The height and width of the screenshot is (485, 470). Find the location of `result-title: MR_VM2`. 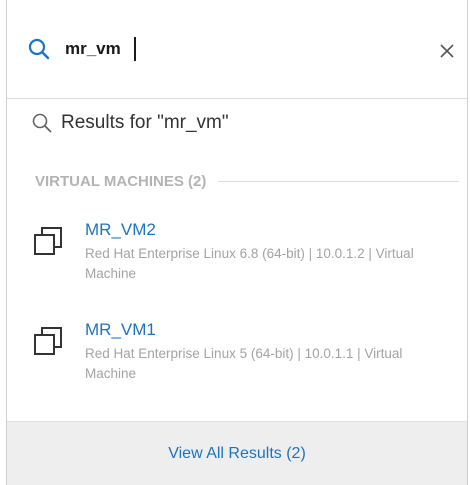

result-title: MR_VM2 is located at coordinates (120, 230).